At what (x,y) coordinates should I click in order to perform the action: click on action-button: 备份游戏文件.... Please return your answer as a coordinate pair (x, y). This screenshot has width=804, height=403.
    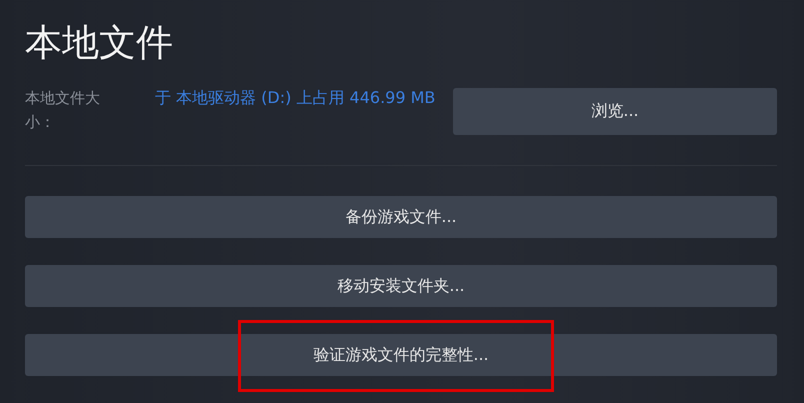
    Looking at the image, I should click on (401, 217).